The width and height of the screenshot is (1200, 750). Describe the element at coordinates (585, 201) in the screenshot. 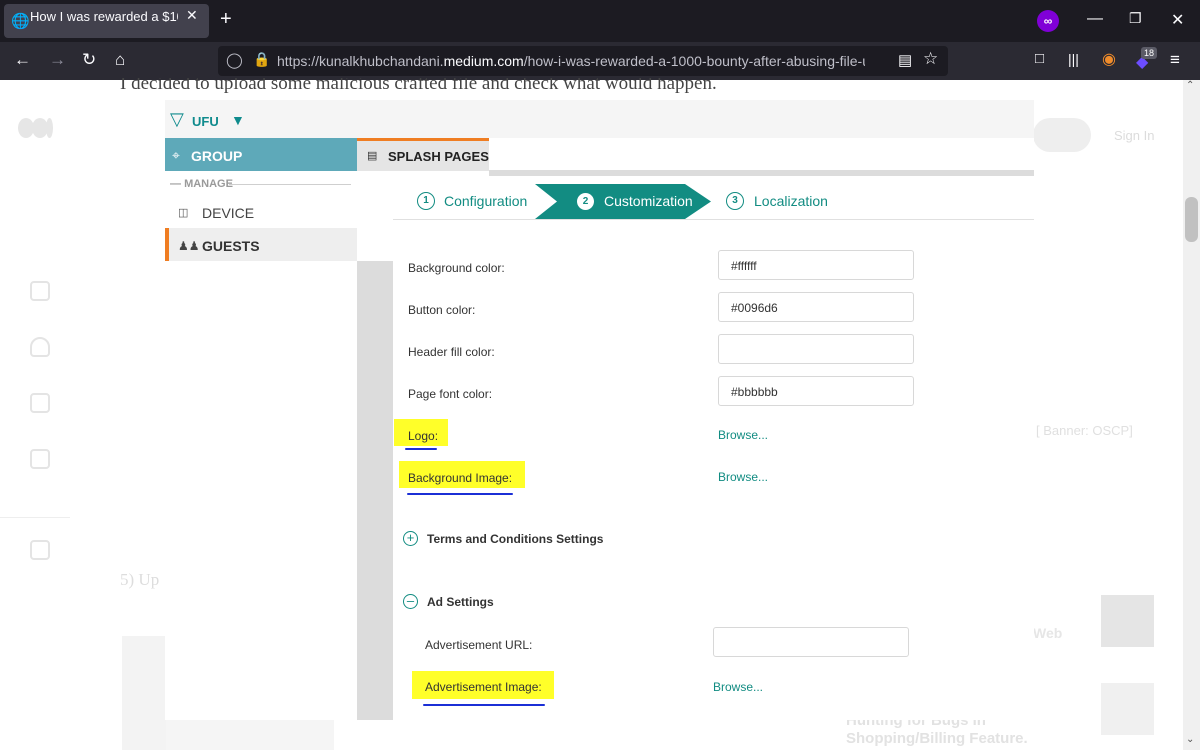

I see `step-2-number: 2` at that location.